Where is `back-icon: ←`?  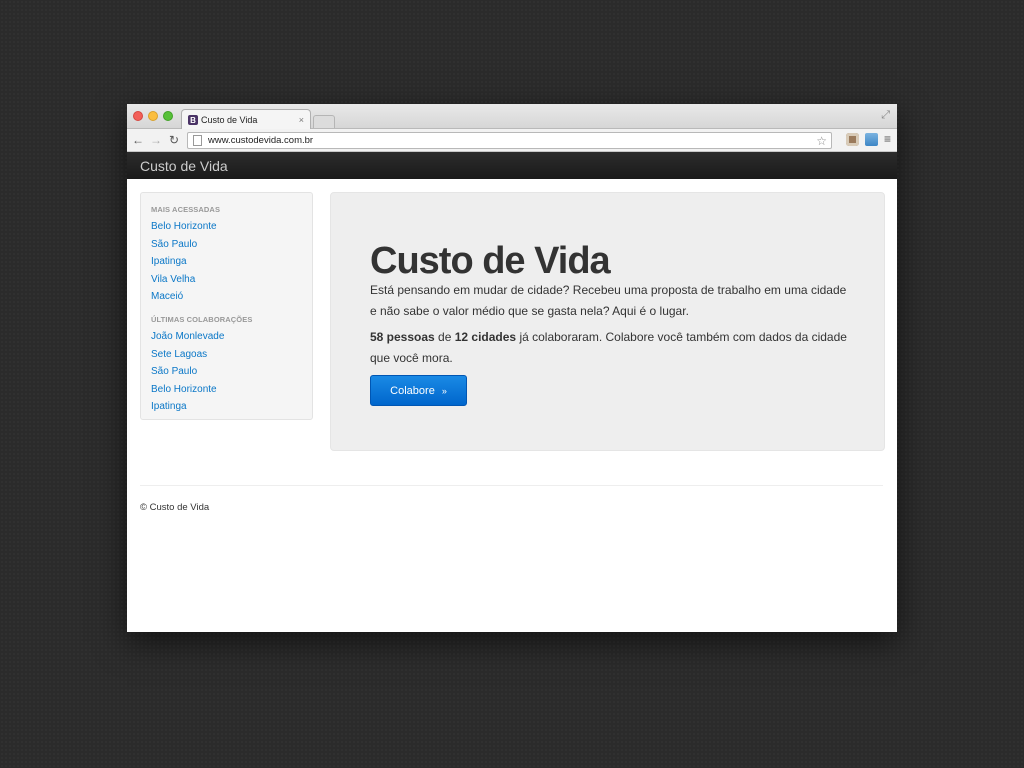
back-icon: ← is located at coordinates (138, 140).